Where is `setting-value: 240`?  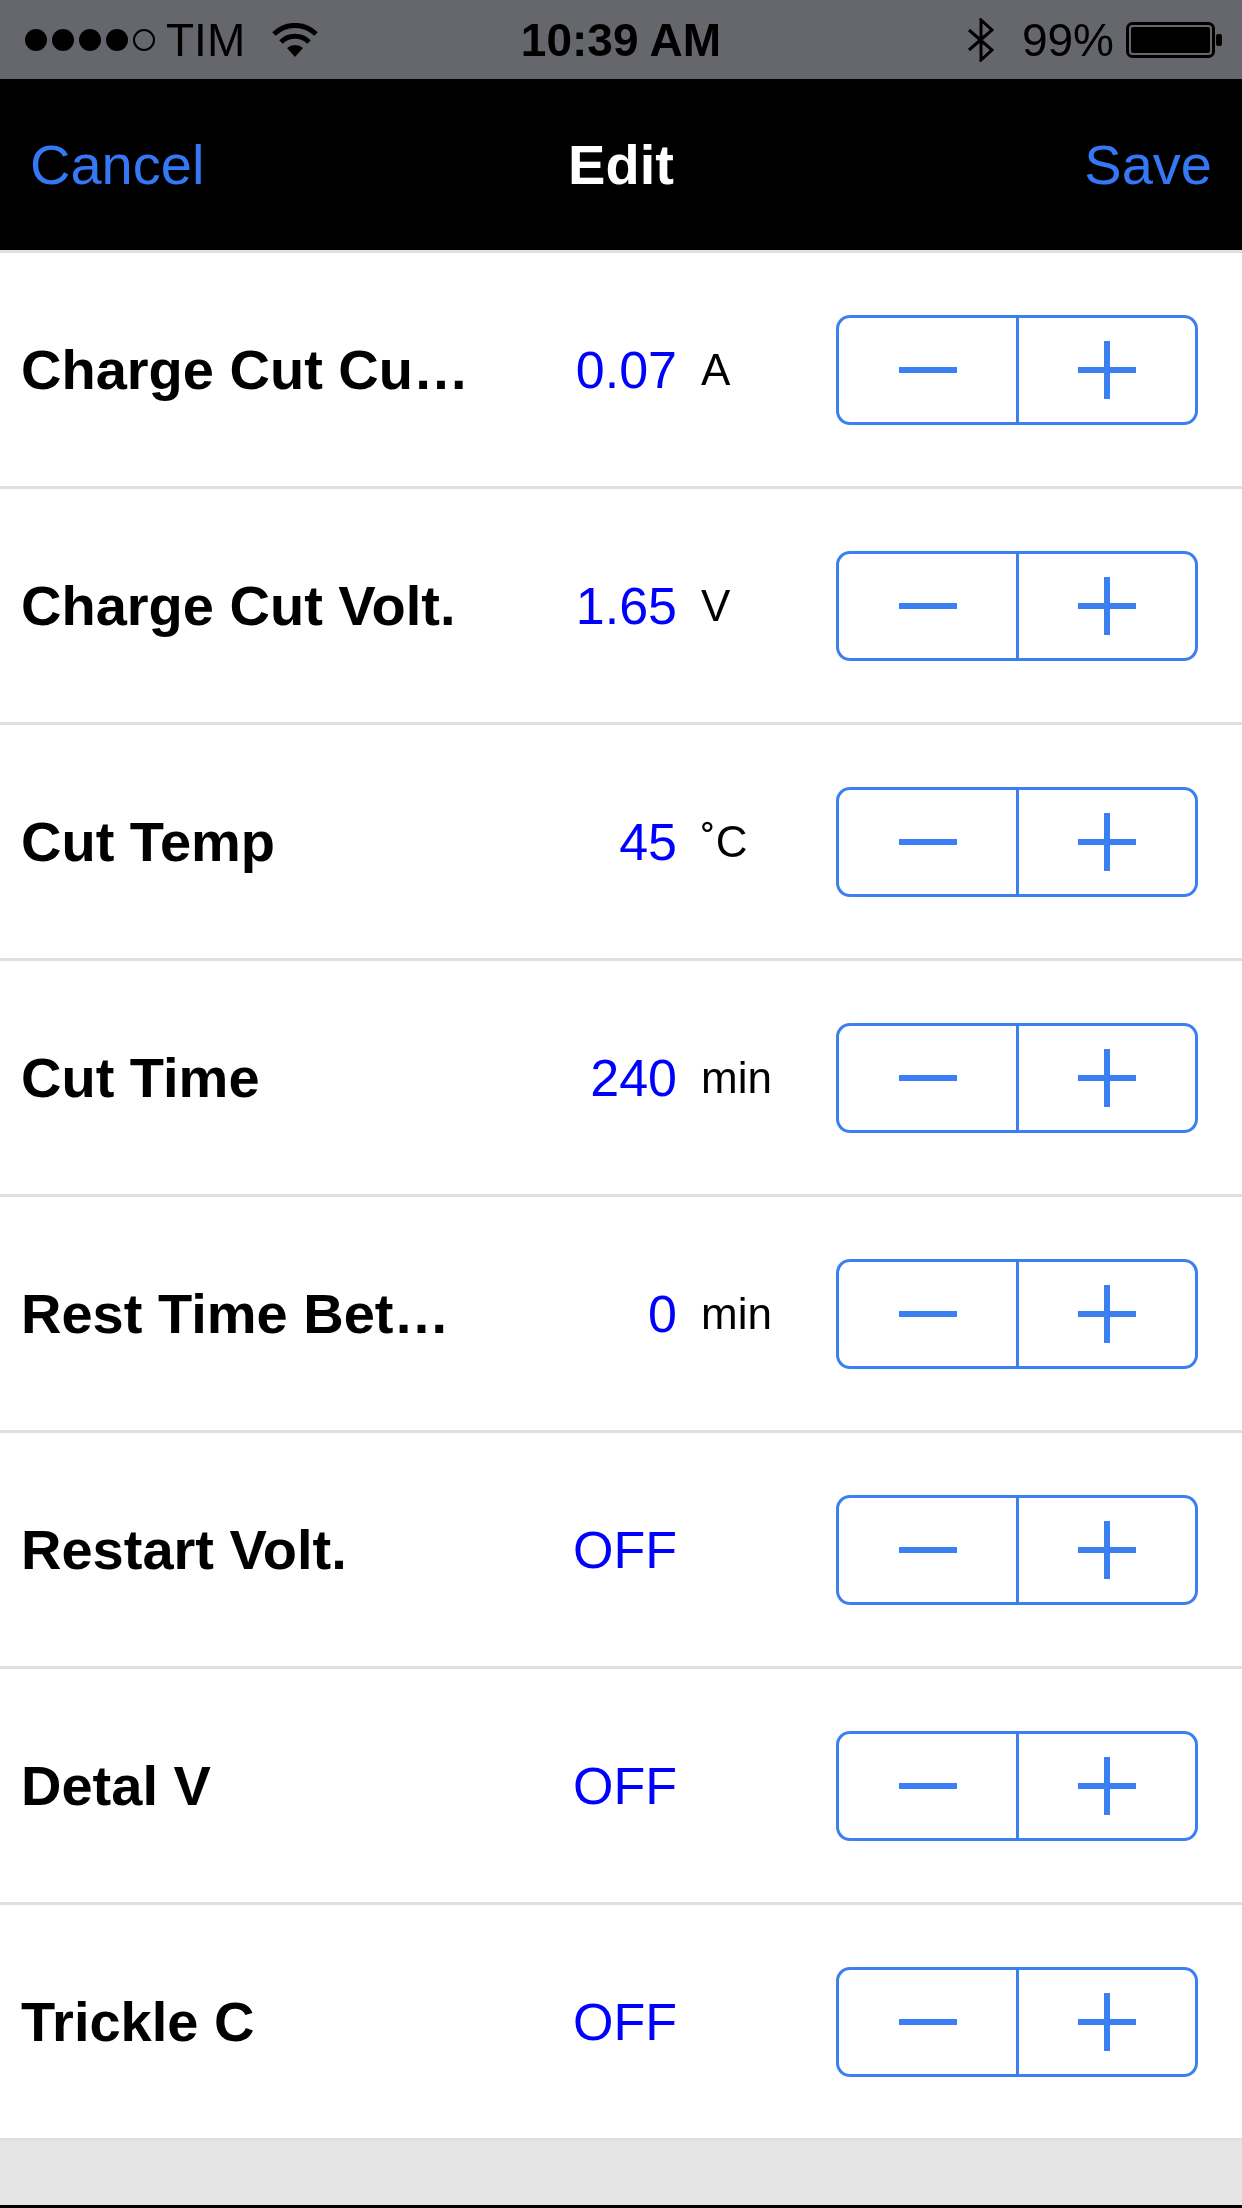 setting-value: 240 is located at coordinates (633, 1077).